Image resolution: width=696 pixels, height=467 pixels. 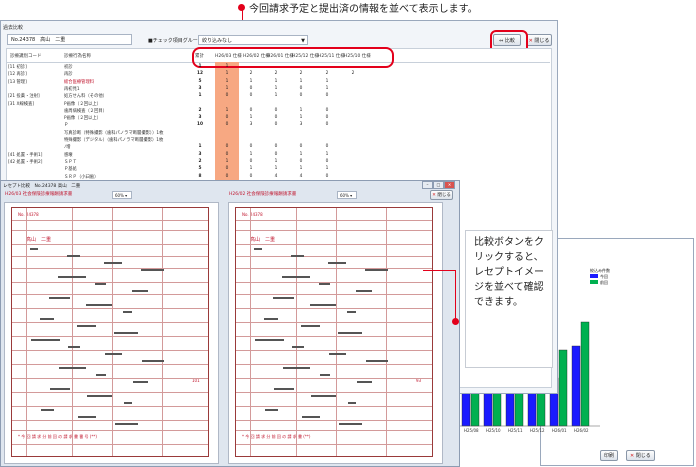 I want to click on row-name: 総合医療管理料, so click(x=79, y=82).